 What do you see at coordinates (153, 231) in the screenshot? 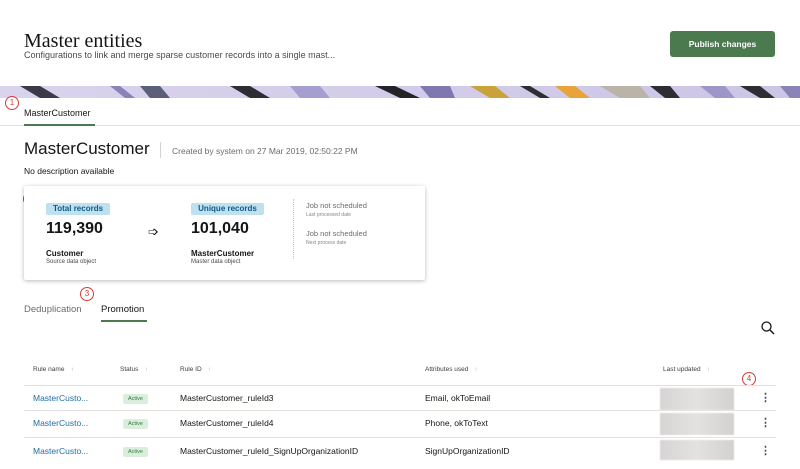
I see `arrow-right-icon: ➩` at bounding box center [153, 231].